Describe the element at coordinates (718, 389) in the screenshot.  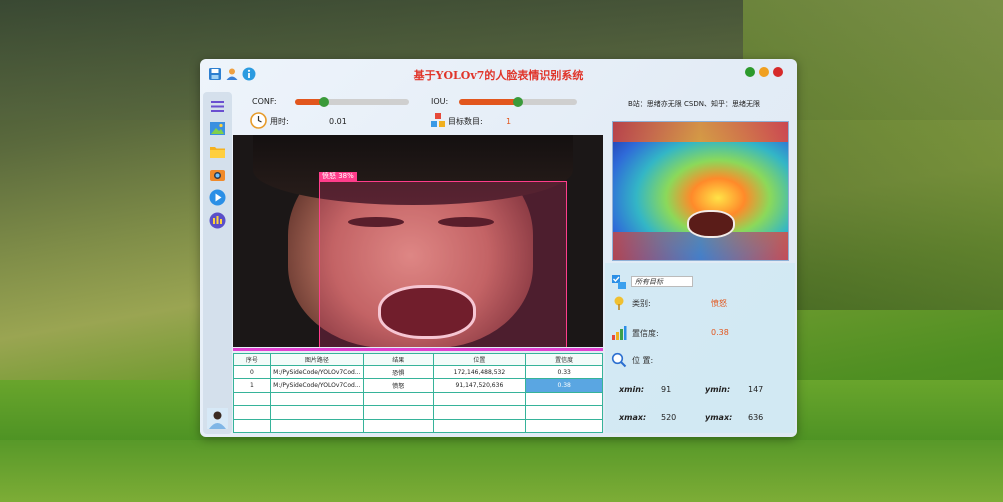
I see `ymin-label: ymin:` at that location.